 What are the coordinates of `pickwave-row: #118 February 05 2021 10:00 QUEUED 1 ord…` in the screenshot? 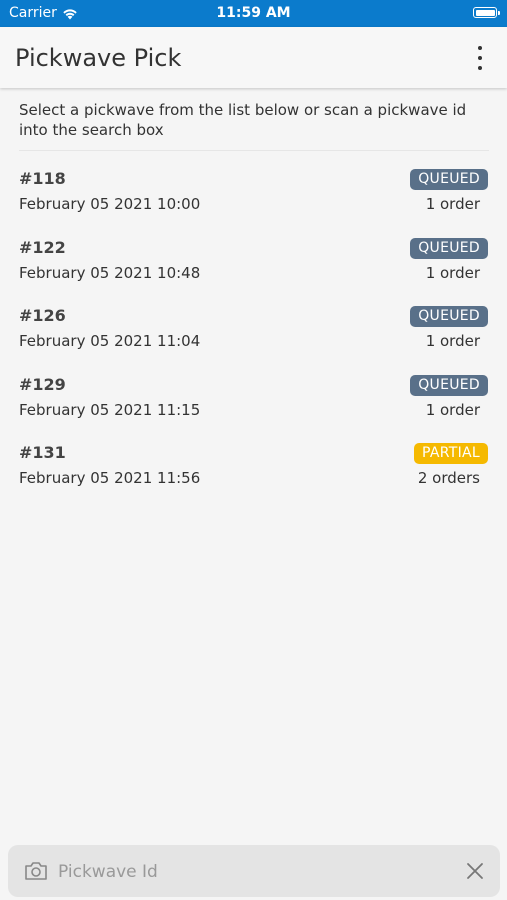 It's located at (253, 191).